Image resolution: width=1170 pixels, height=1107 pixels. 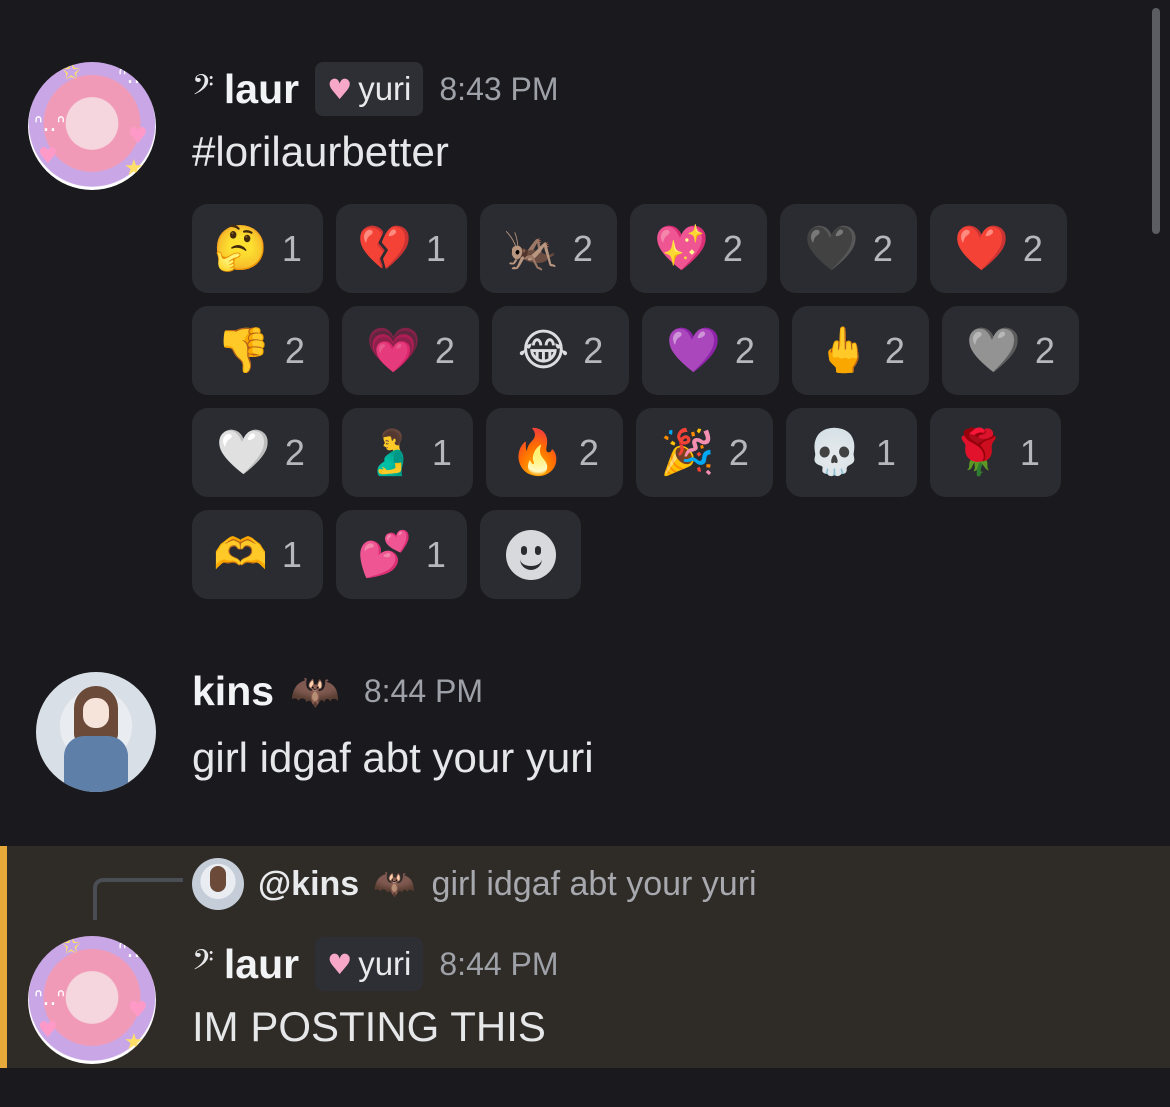 I want to click on reaction-cricket: 🦗 2, so click(x=548, y=248).